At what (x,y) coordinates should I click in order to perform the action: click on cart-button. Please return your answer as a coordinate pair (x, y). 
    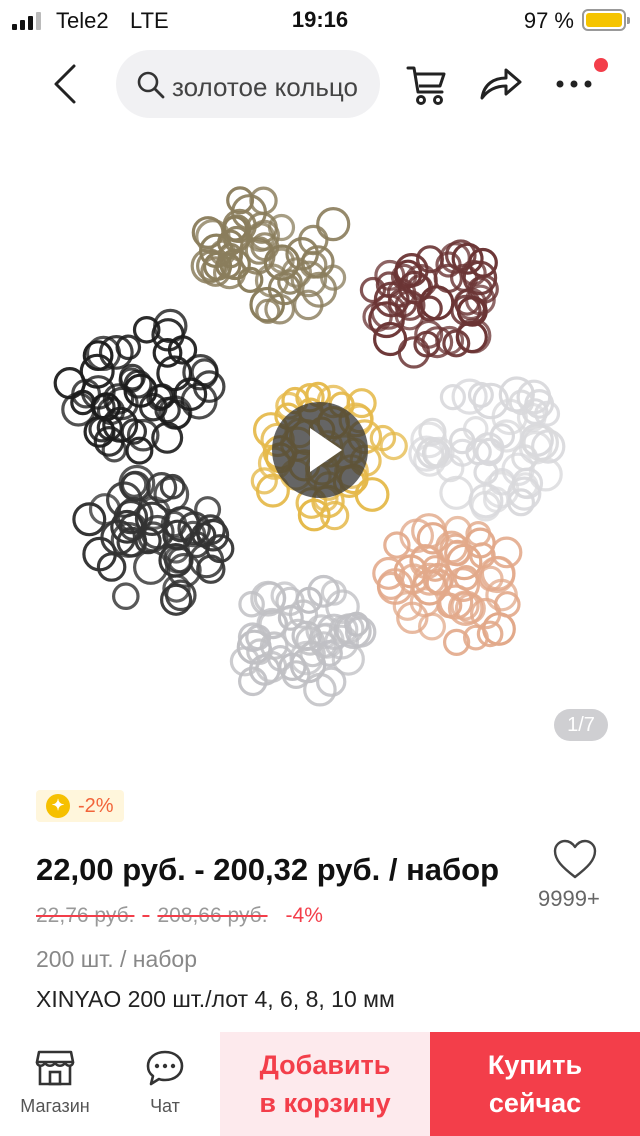
    Looking at the image, I should click on (428, 84).